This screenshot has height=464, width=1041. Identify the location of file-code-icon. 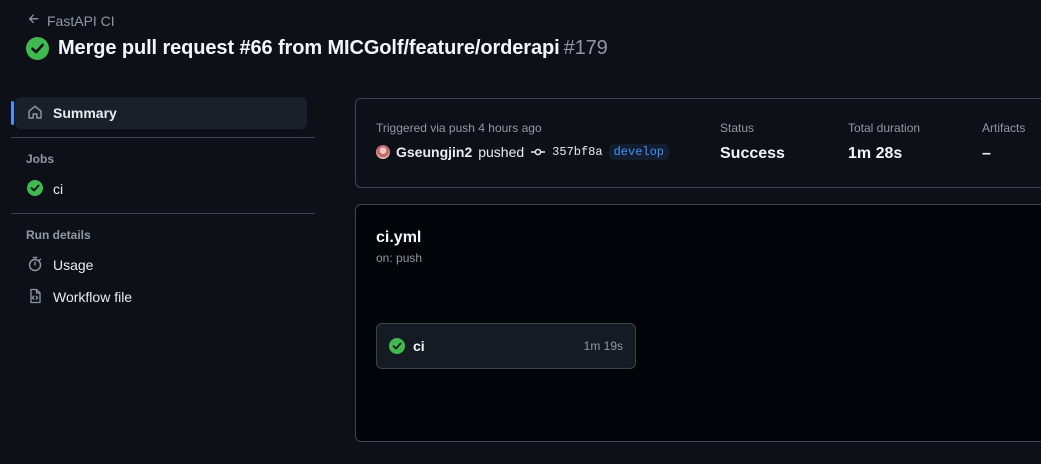
(35, 297).